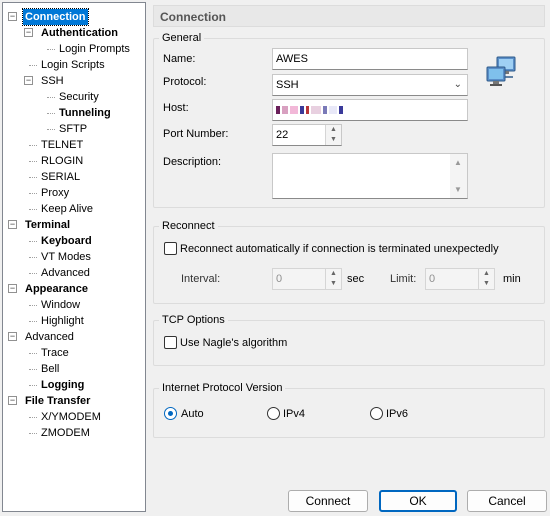 This screenshot has height=516, width=550. I want to click on tree-item: Appearance, so click(56, 289).